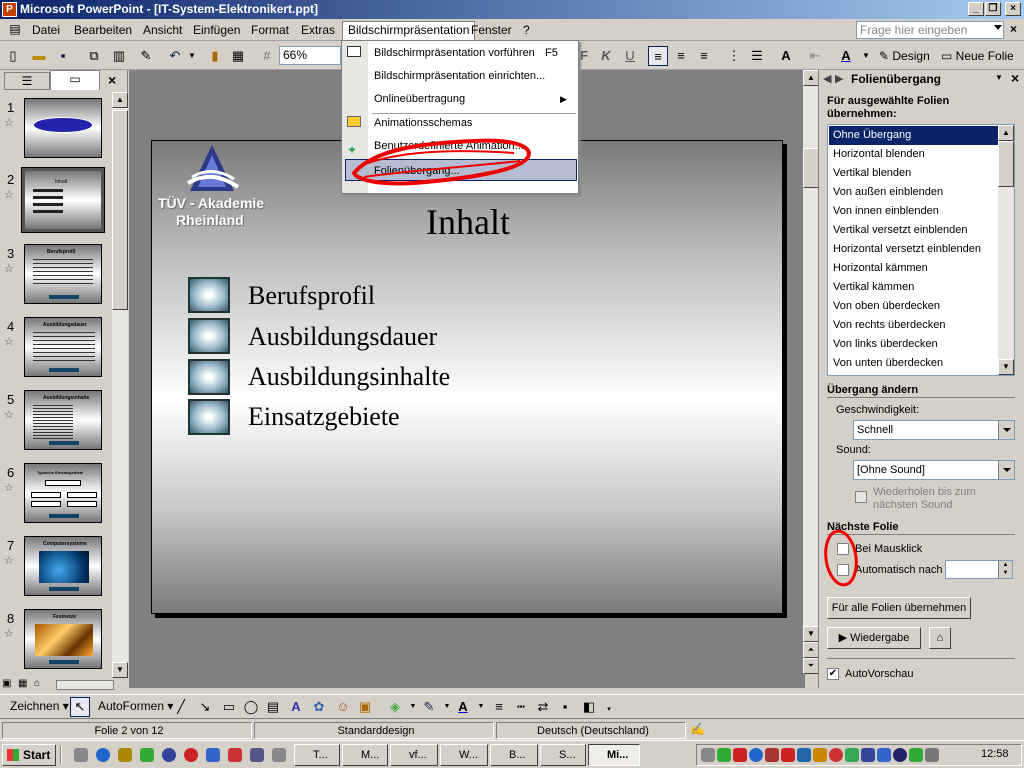 The image size is (1024, 768). I want to click on menu-item-start-show: Bildschirmpräsentation vorführen F5, so click(460, 53).